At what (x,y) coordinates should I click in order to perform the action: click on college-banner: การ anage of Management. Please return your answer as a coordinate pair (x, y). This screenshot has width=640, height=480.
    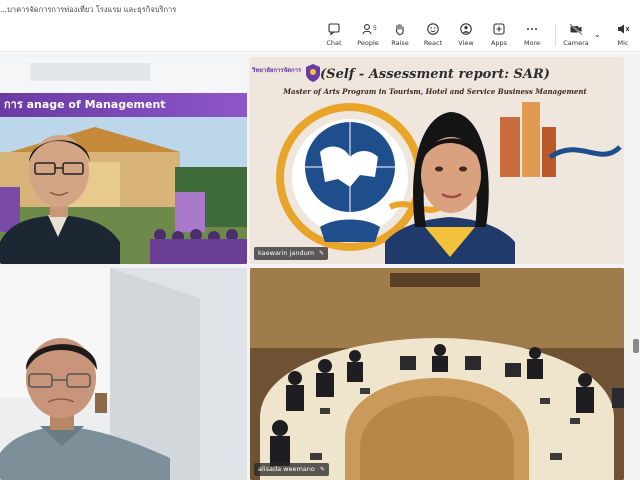
    Looking at the image, I should click on (123, 105).